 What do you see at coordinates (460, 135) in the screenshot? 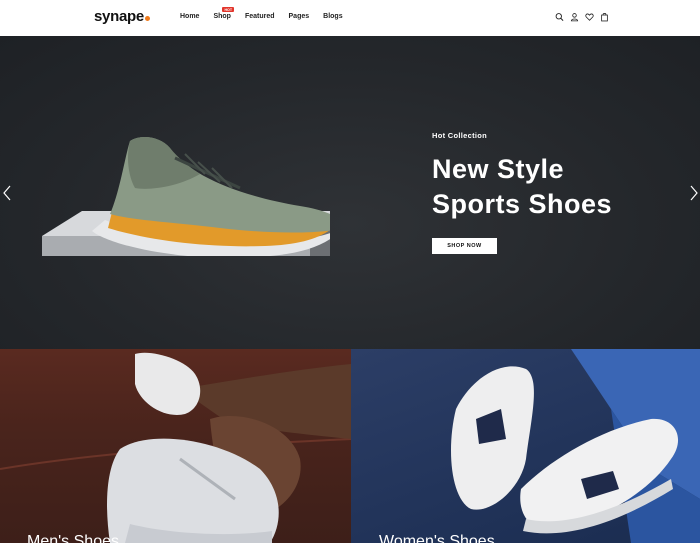
I see `hero-eyebrow: Hot Collection` at bounding box center [460, 135].